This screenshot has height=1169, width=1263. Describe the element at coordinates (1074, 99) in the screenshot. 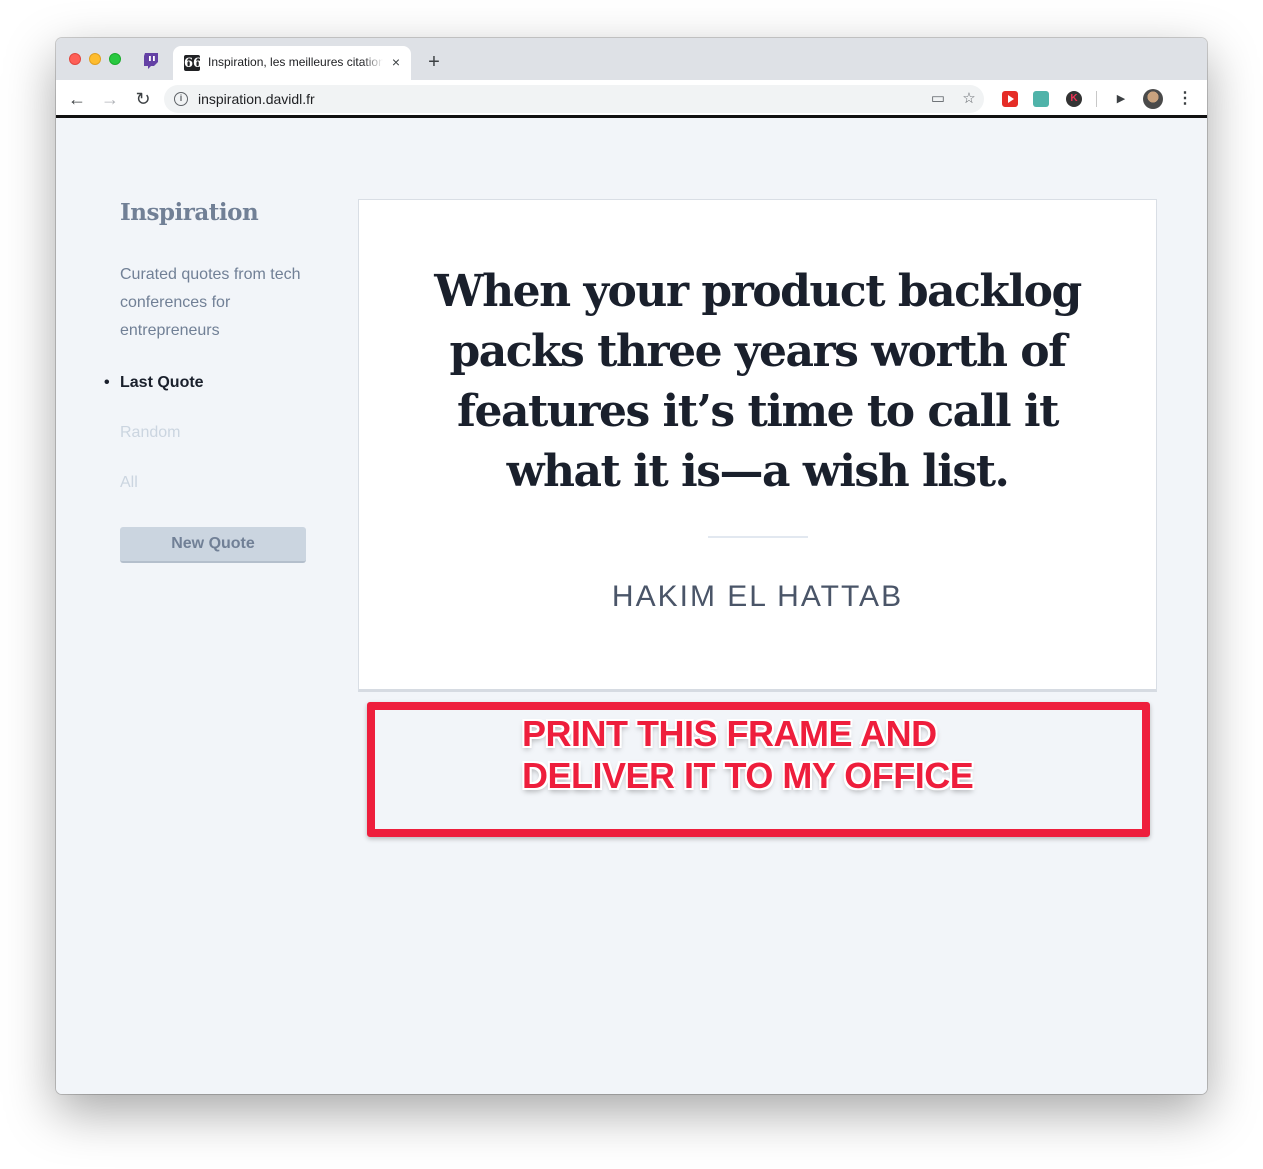

I see `k-extension-icon: K` at that location.